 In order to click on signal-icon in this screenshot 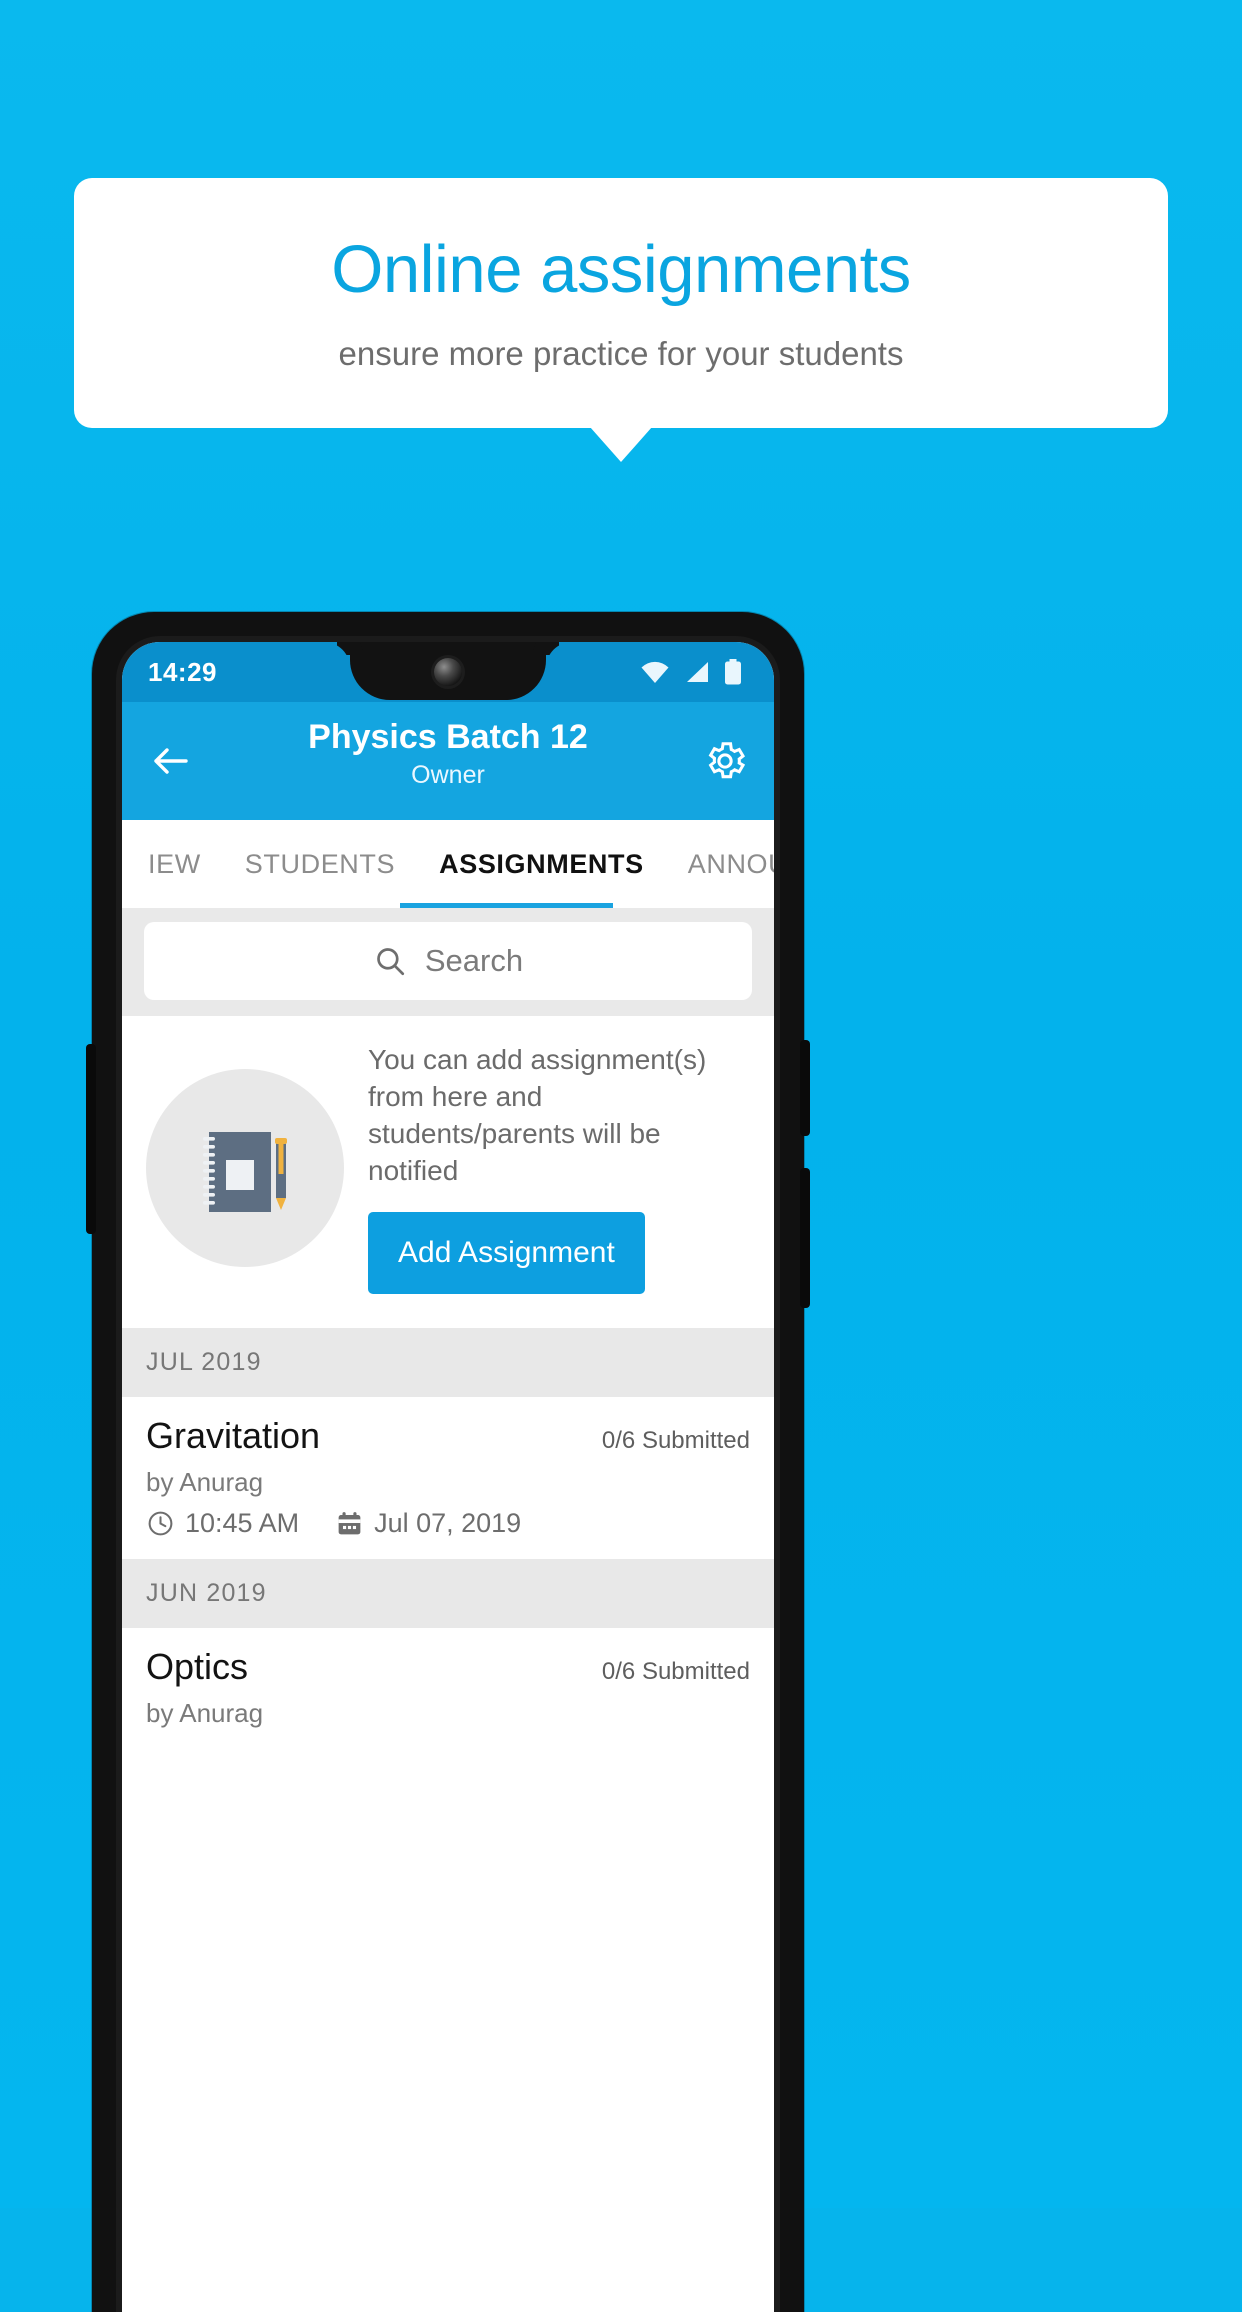, I will do `click(697, 672)`.